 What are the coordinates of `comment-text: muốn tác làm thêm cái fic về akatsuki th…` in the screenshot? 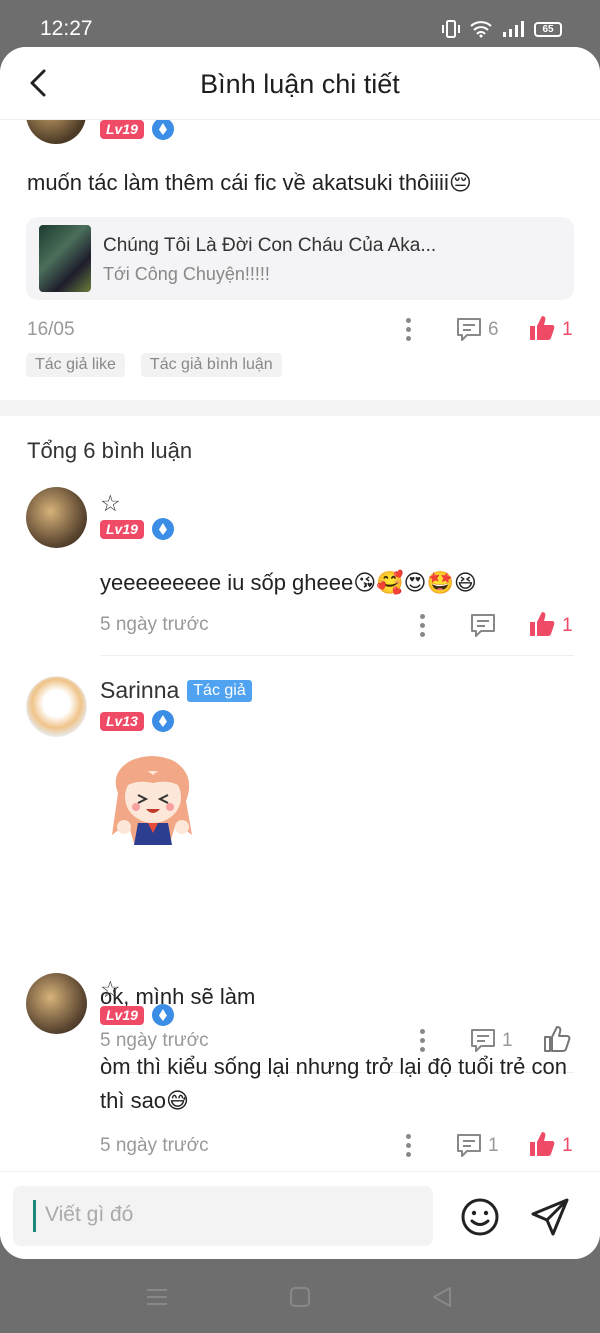 It's located at (249, 182).